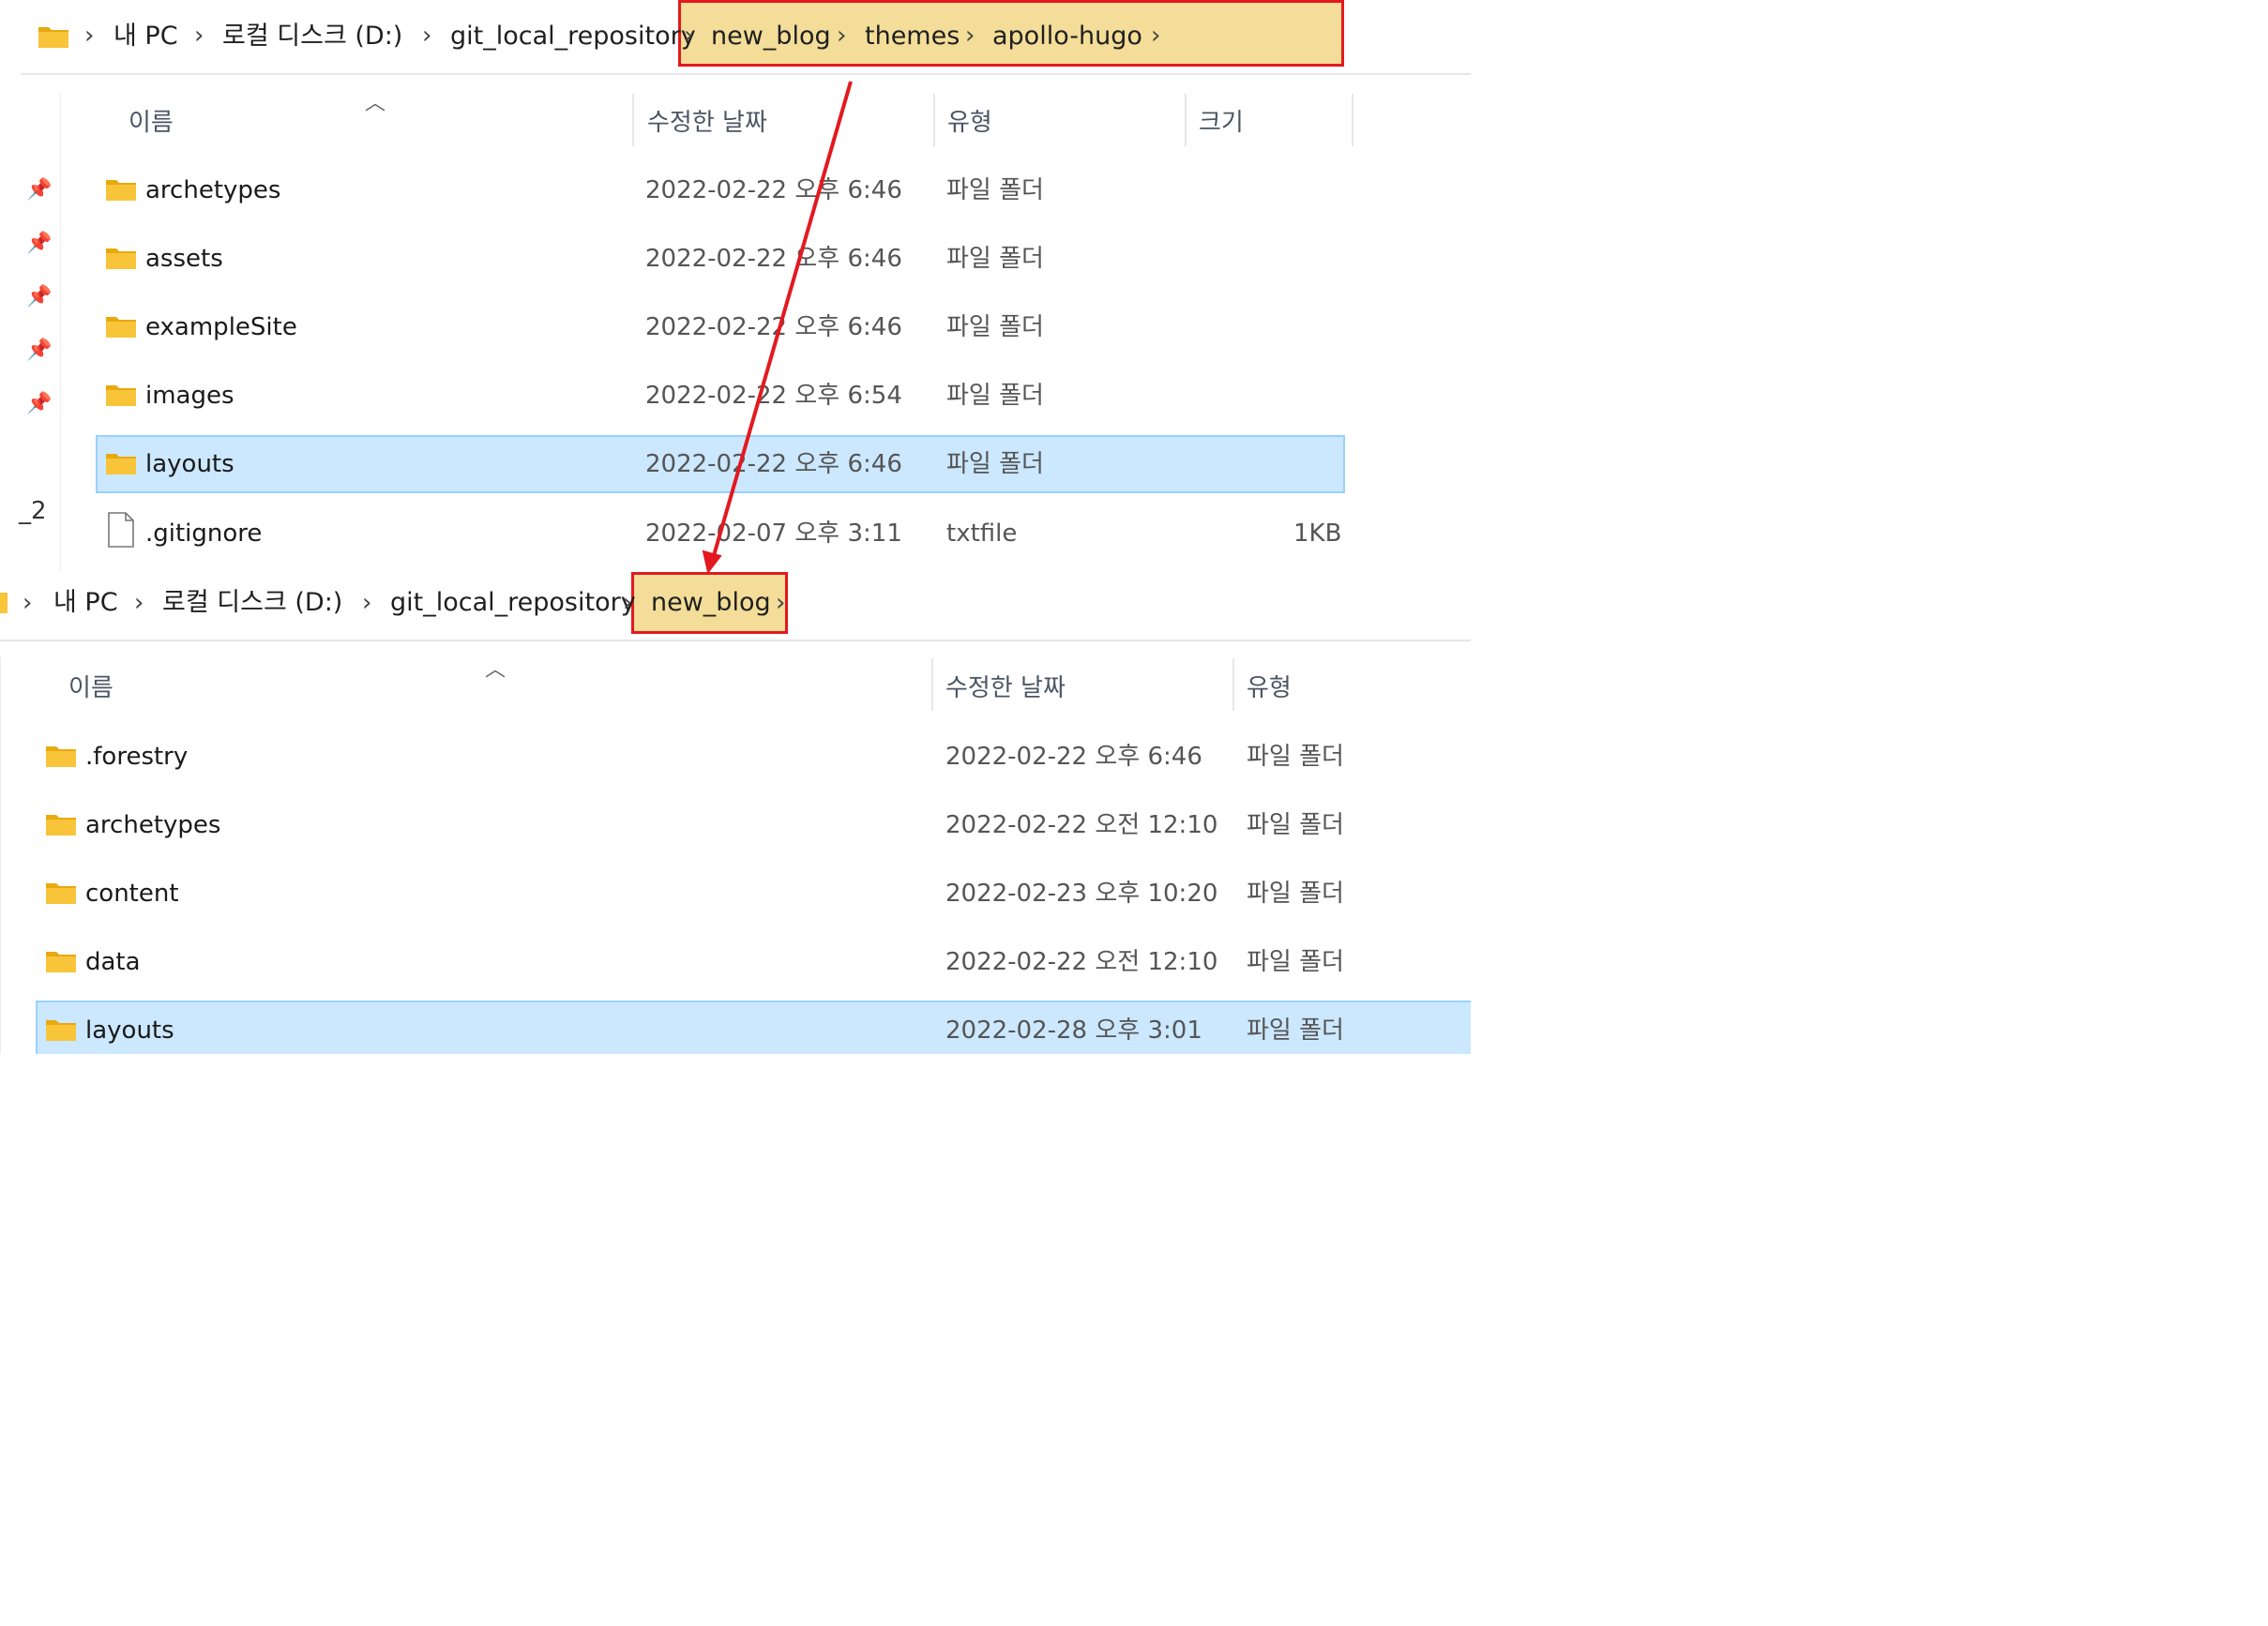  What do you see at coordinates (912, 36) in the screenshot?
I see `breadcrumb-item: themes` at bounding box center [912, 36].